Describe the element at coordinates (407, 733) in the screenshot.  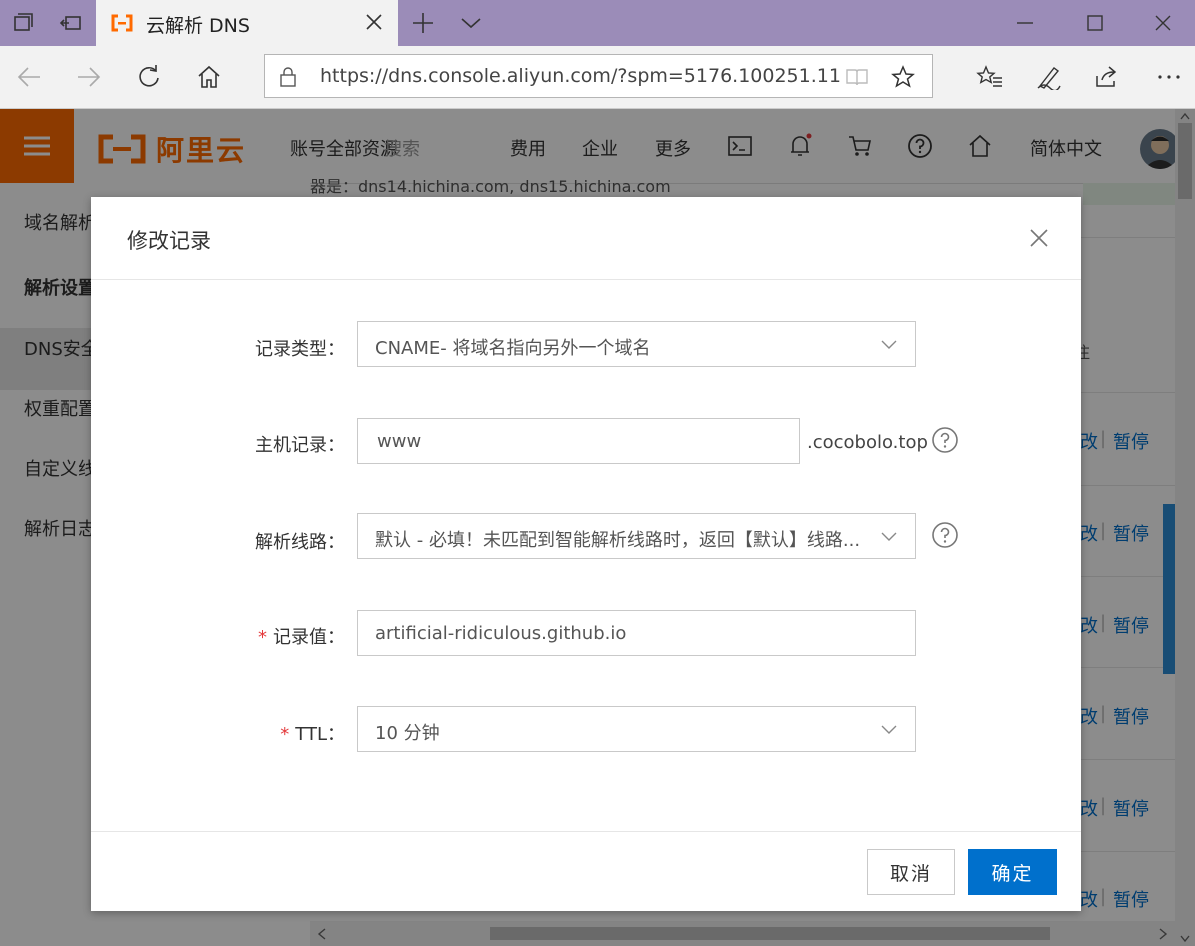
I see `ttl-value: 10 分钟` at that location.